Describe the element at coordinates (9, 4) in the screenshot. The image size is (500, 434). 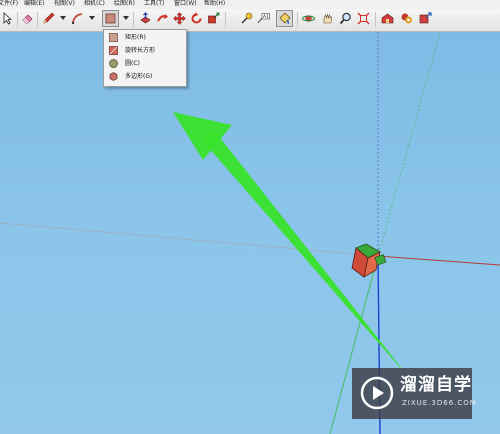
I see `menu-file: 文件(F)` at that location.